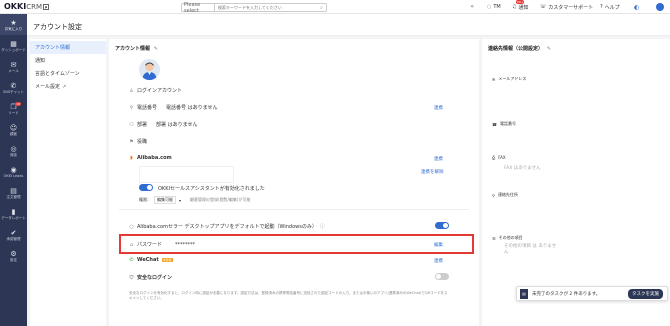 This screenshot has width=670, height=326. Describe the element at coordinates (13, 175) in the screenshot. I see `sidebar-item-label: OKKI Leads` at that location.